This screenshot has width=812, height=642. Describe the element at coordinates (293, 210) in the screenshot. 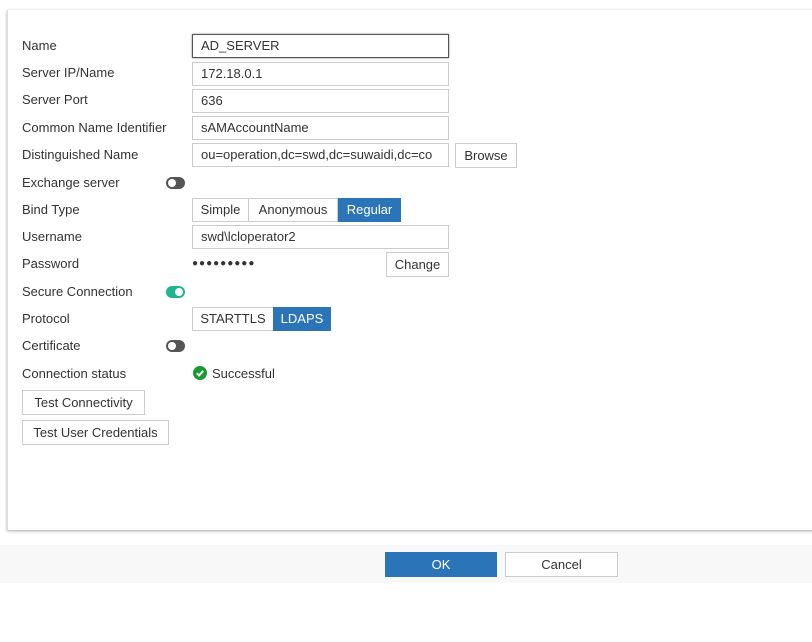

I see `bind-type-anonymous: Anonymous` at that location.